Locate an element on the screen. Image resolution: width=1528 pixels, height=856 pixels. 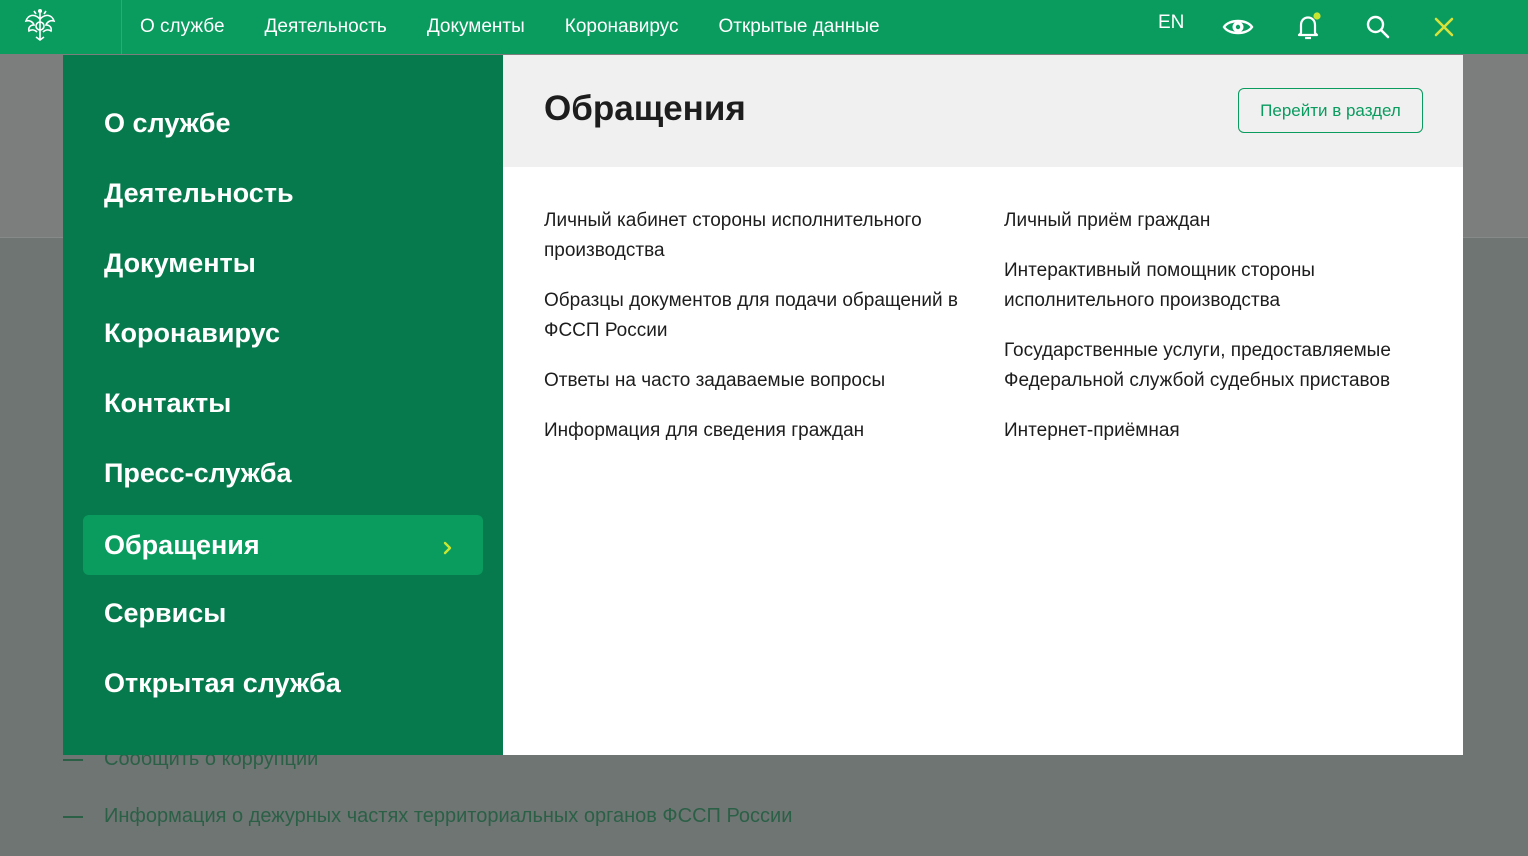
menu-item-label: Открытая служба is located at coordinates (222, 682).